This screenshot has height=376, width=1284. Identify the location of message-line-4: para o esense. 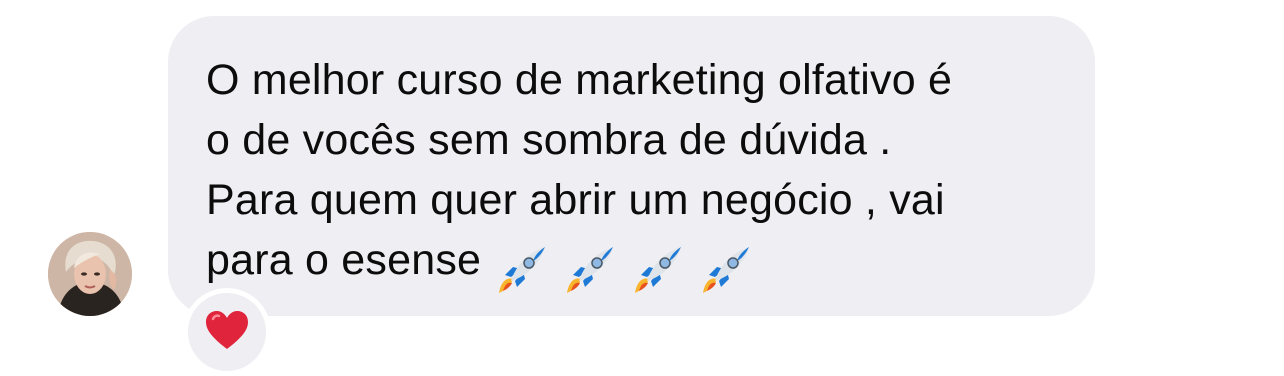
(630, 265).